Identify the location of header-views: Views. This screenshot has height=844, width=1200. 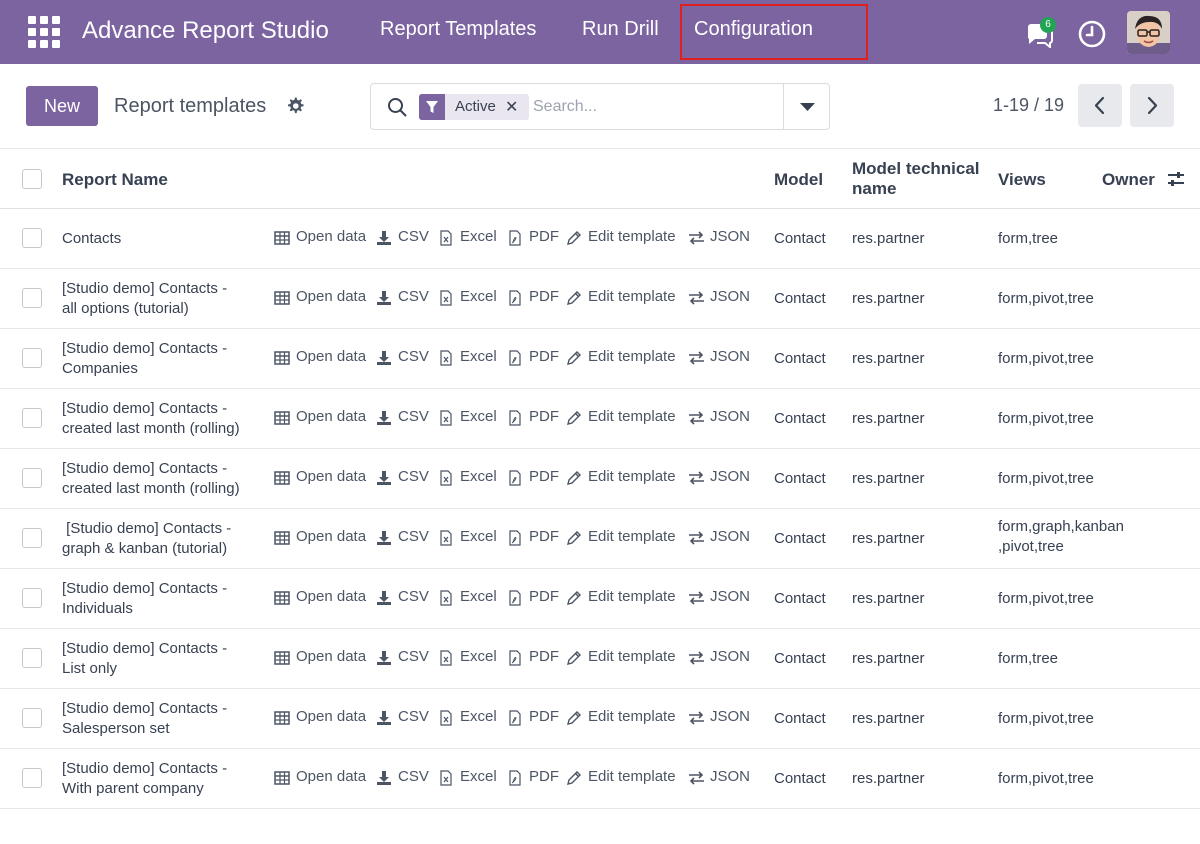
(1022, 180).